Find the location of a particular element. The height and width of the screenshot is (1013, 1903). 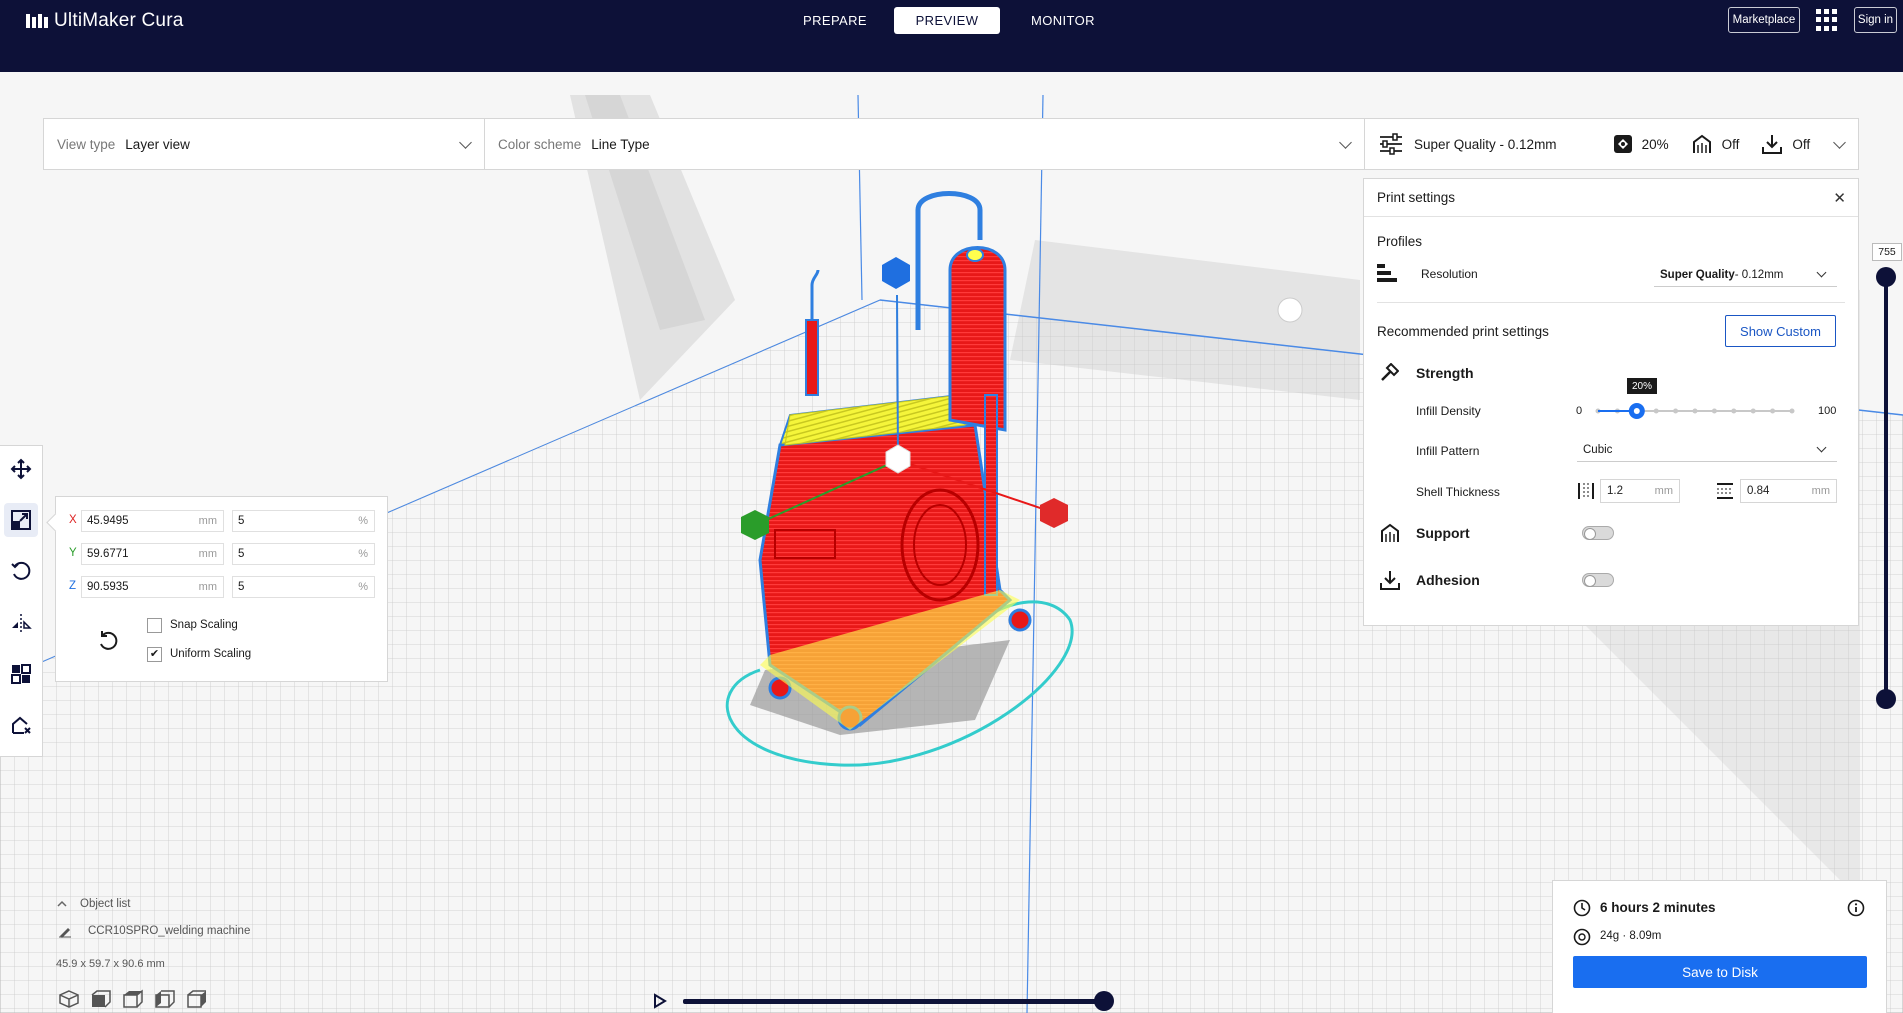

show-custom-button: Show Custom is located at coordinates (1780, 331).